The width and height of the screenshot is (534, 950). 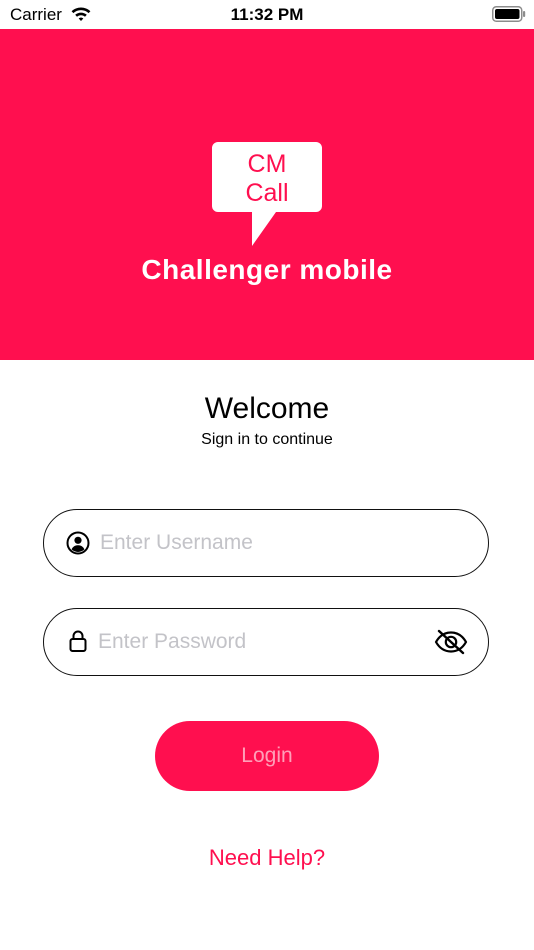 I want to click on clock-time: 11:32 PM, so click(x=267, y=14).